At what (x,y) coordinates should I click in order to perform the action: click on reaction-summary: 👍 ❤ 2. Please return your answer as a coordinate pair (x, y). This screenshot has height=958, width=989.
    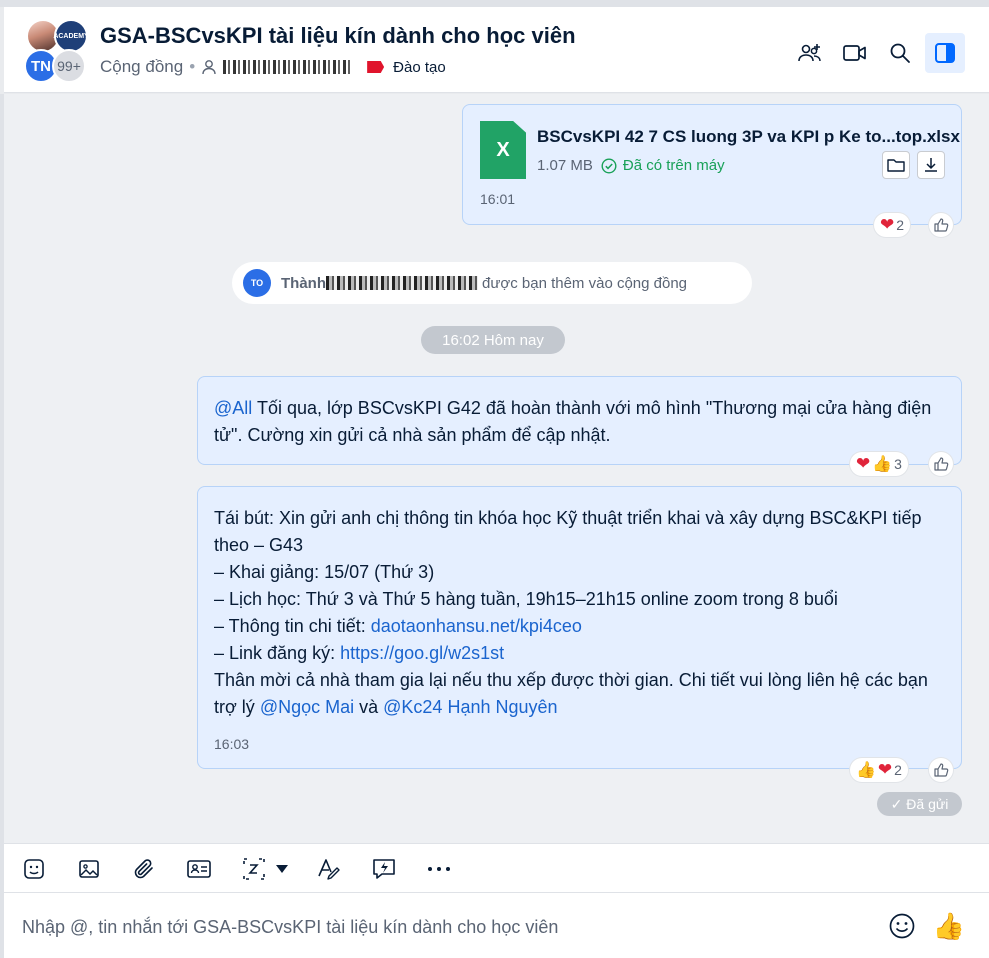
    Looking at the image, I should click on (879, 770).